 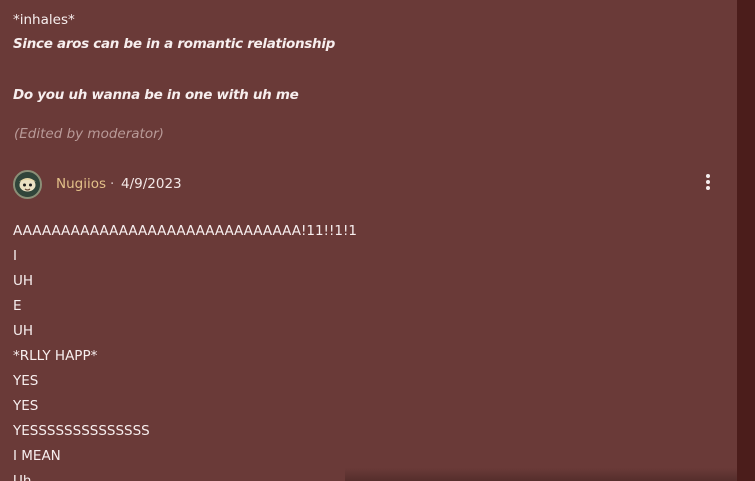 What do you see at coordinates (27, 184) in the screenshot?
I see `avatar-icon` at bounding box center [27, 184].